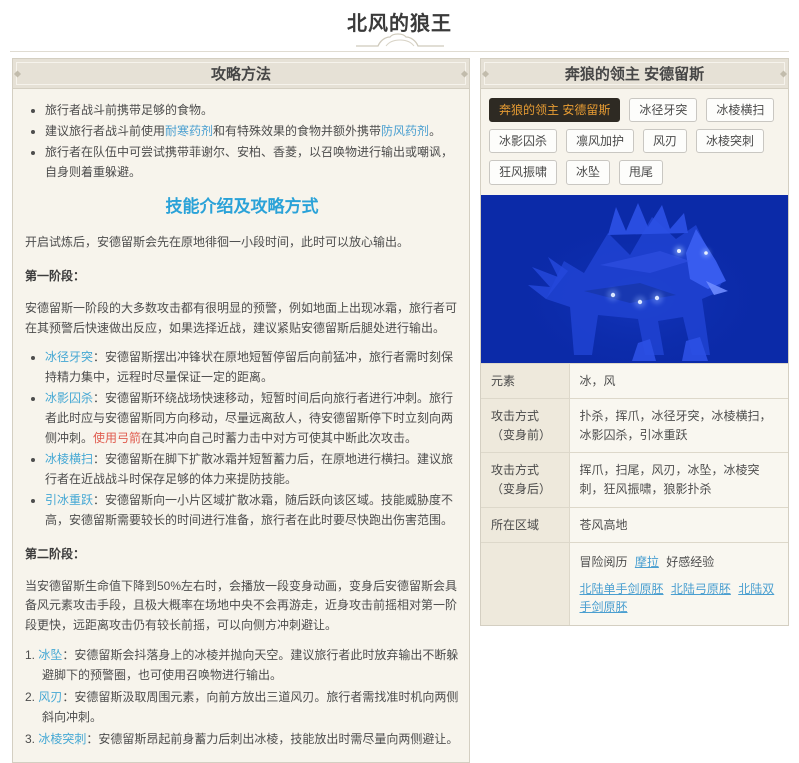 The height and width of the screenshot is (763, 799). I want to click on reward-friendship-exp: 好感经验, so click(690, 562).